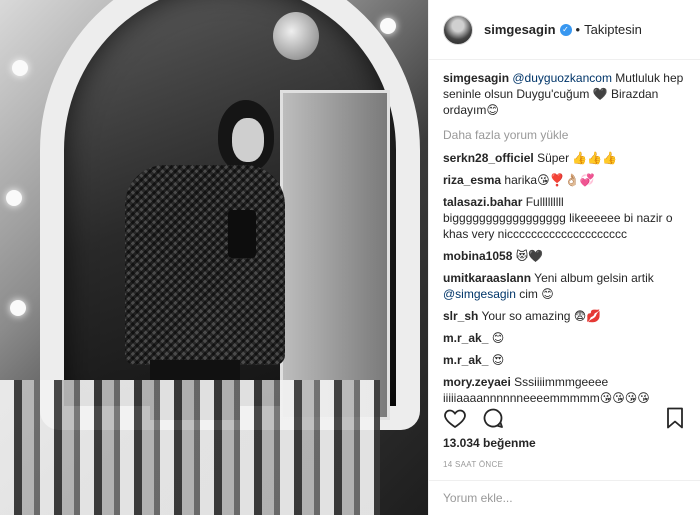  Describe the element at coordinates (296, 36) in the screenshot. I see `ceiling-lamp` at that location.